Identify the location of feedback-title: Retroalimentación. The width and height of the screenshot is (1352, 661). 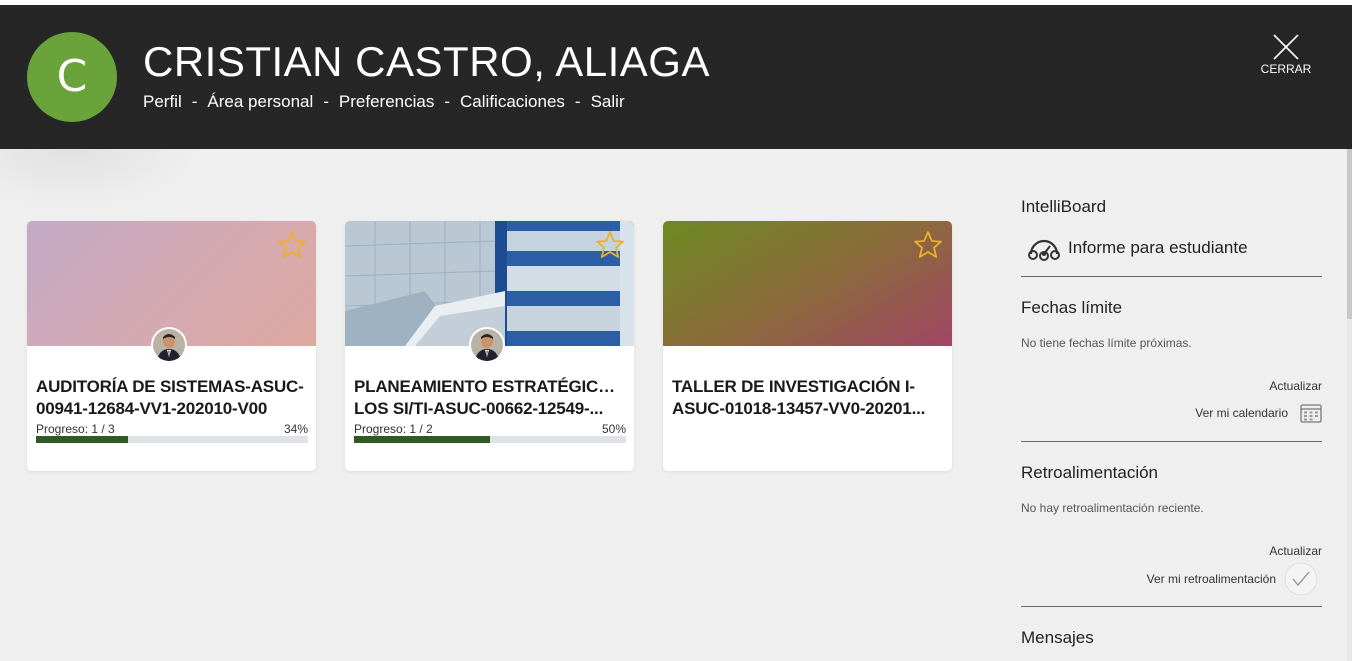
(1090, 472).